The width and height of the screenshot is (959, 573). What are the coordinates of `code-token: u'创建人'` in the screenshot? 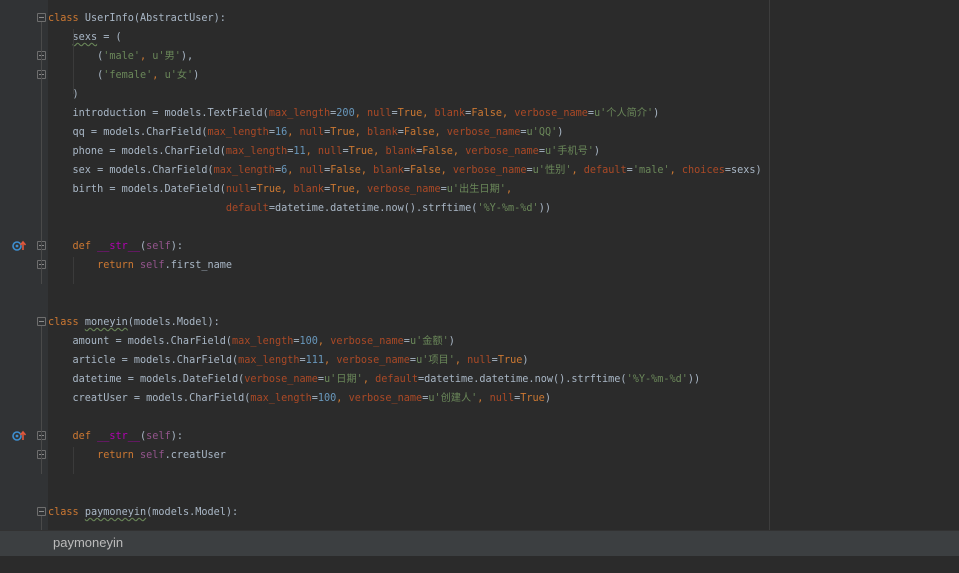 It's located at (453, 398).